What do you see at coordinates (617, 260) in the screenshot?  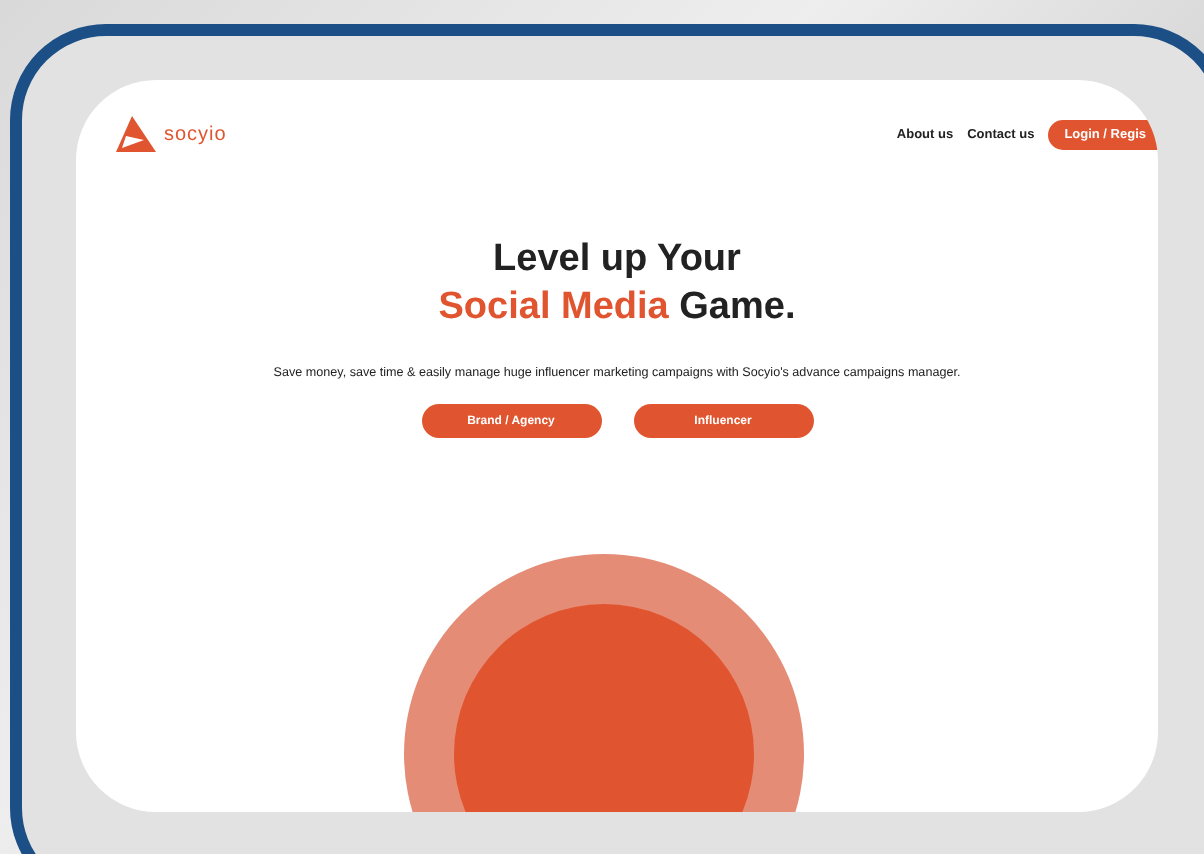 I see `hero-title: Level up Your` at bounding box center [617, 260].